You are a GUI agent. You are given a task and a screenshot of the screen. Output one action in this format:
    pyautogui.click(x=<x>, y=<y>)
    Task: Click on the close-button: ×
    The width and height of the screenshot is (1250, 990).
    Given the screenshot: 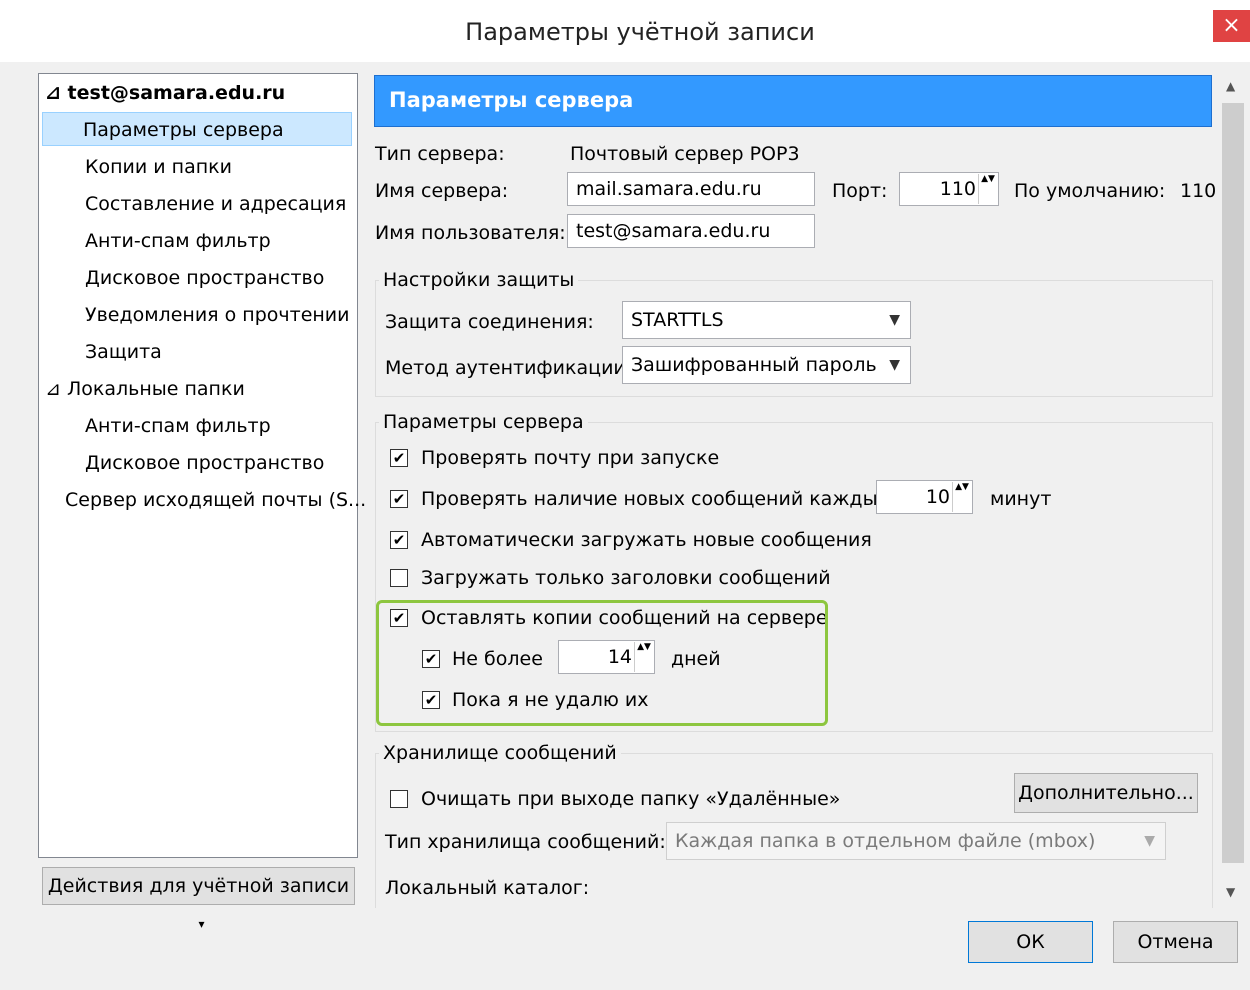 What is the action you would take?
    pyautogui.click(x=1231, y=26)
    